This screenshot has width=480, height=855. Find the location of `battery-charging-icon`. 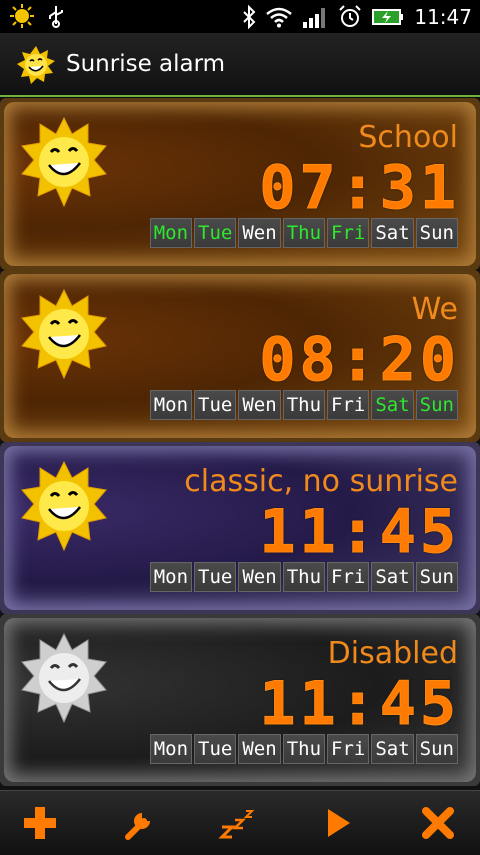

battery-charging-icon is located at coordinates (388, 16).